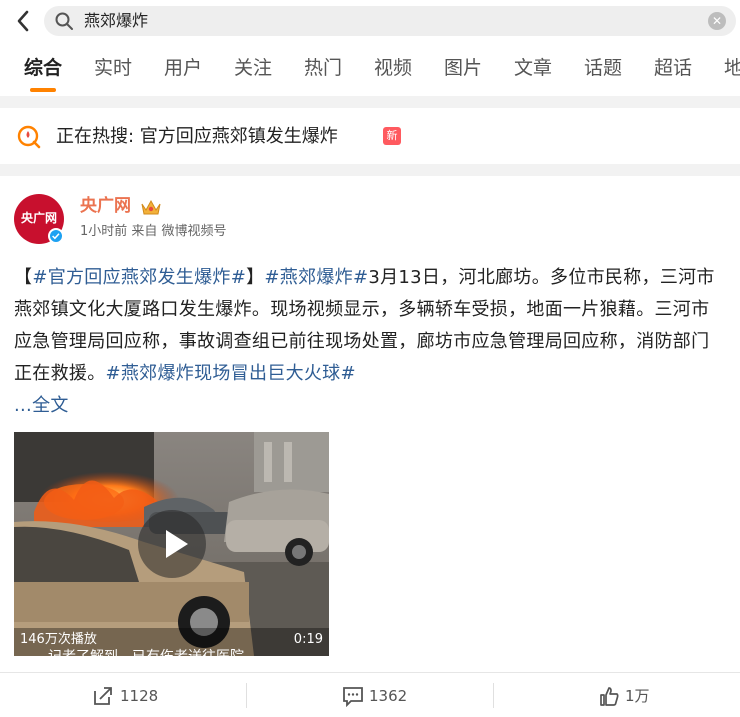 The width and height of the screenshot is (740, 717). I want to click on new-badge: 新, so click(392, 136).